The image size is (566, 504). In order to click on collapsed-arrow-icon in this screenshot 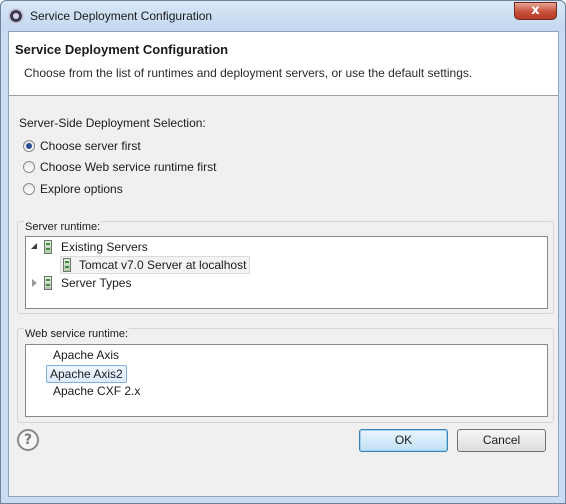, I will do `click(35, 283)`.